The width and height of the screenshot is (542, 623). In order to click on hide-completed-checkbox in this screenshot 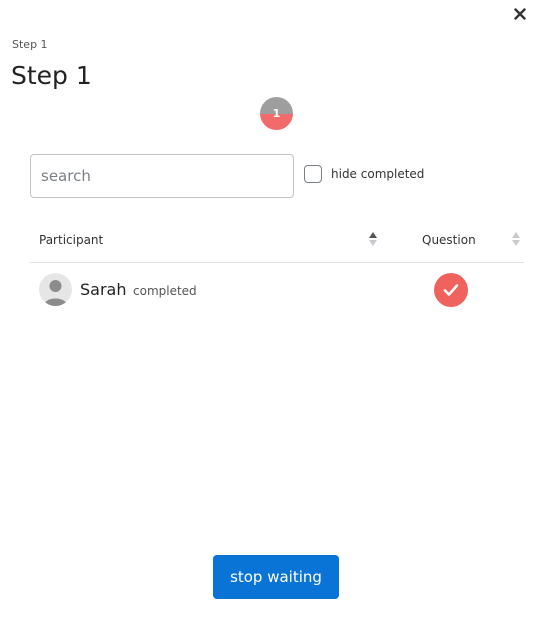, I will do `click(313, 174)`.